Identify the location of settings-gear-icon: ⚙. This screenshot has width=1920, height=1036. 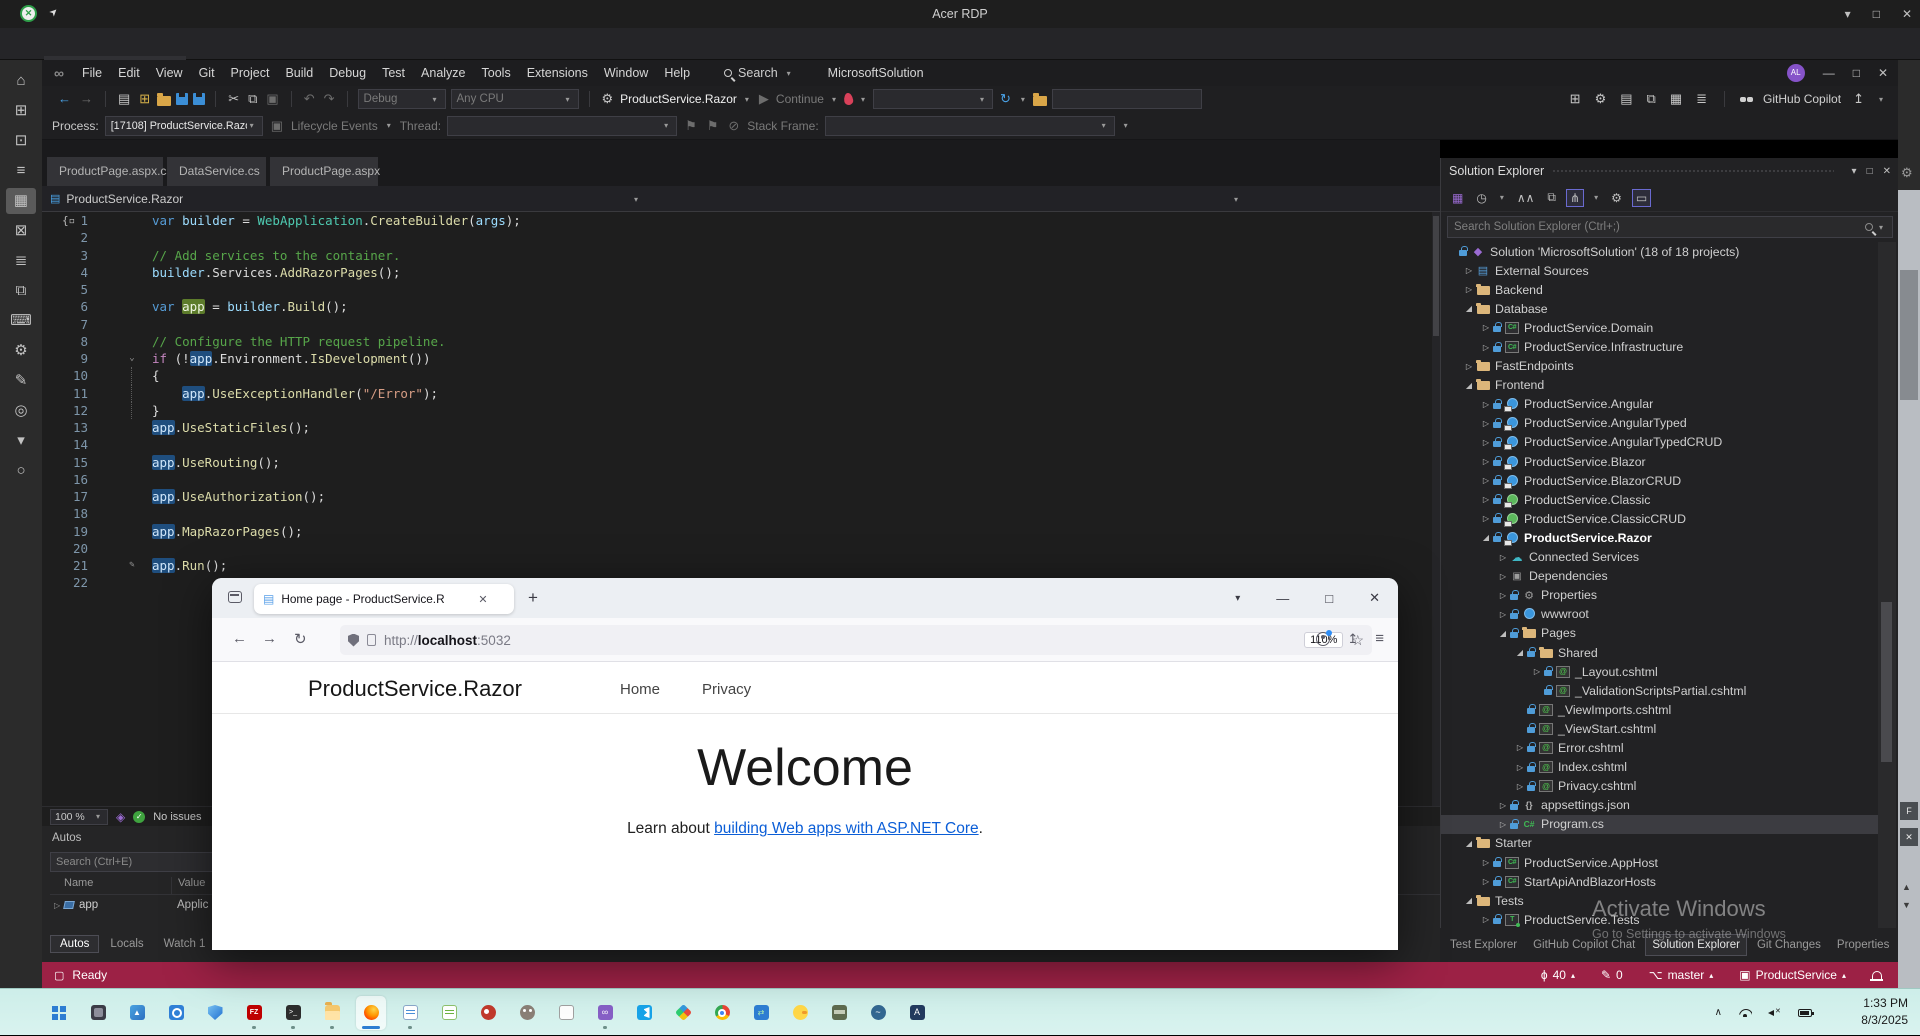
(21, 351).